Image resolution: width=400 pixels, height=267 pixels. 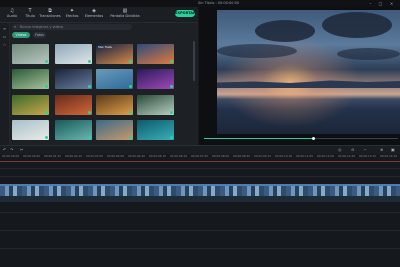 What do you see at coordinates (365, 150) in the screenshot?
I see `zoom-slider-icon: ─` at bounding box center [365, 150].